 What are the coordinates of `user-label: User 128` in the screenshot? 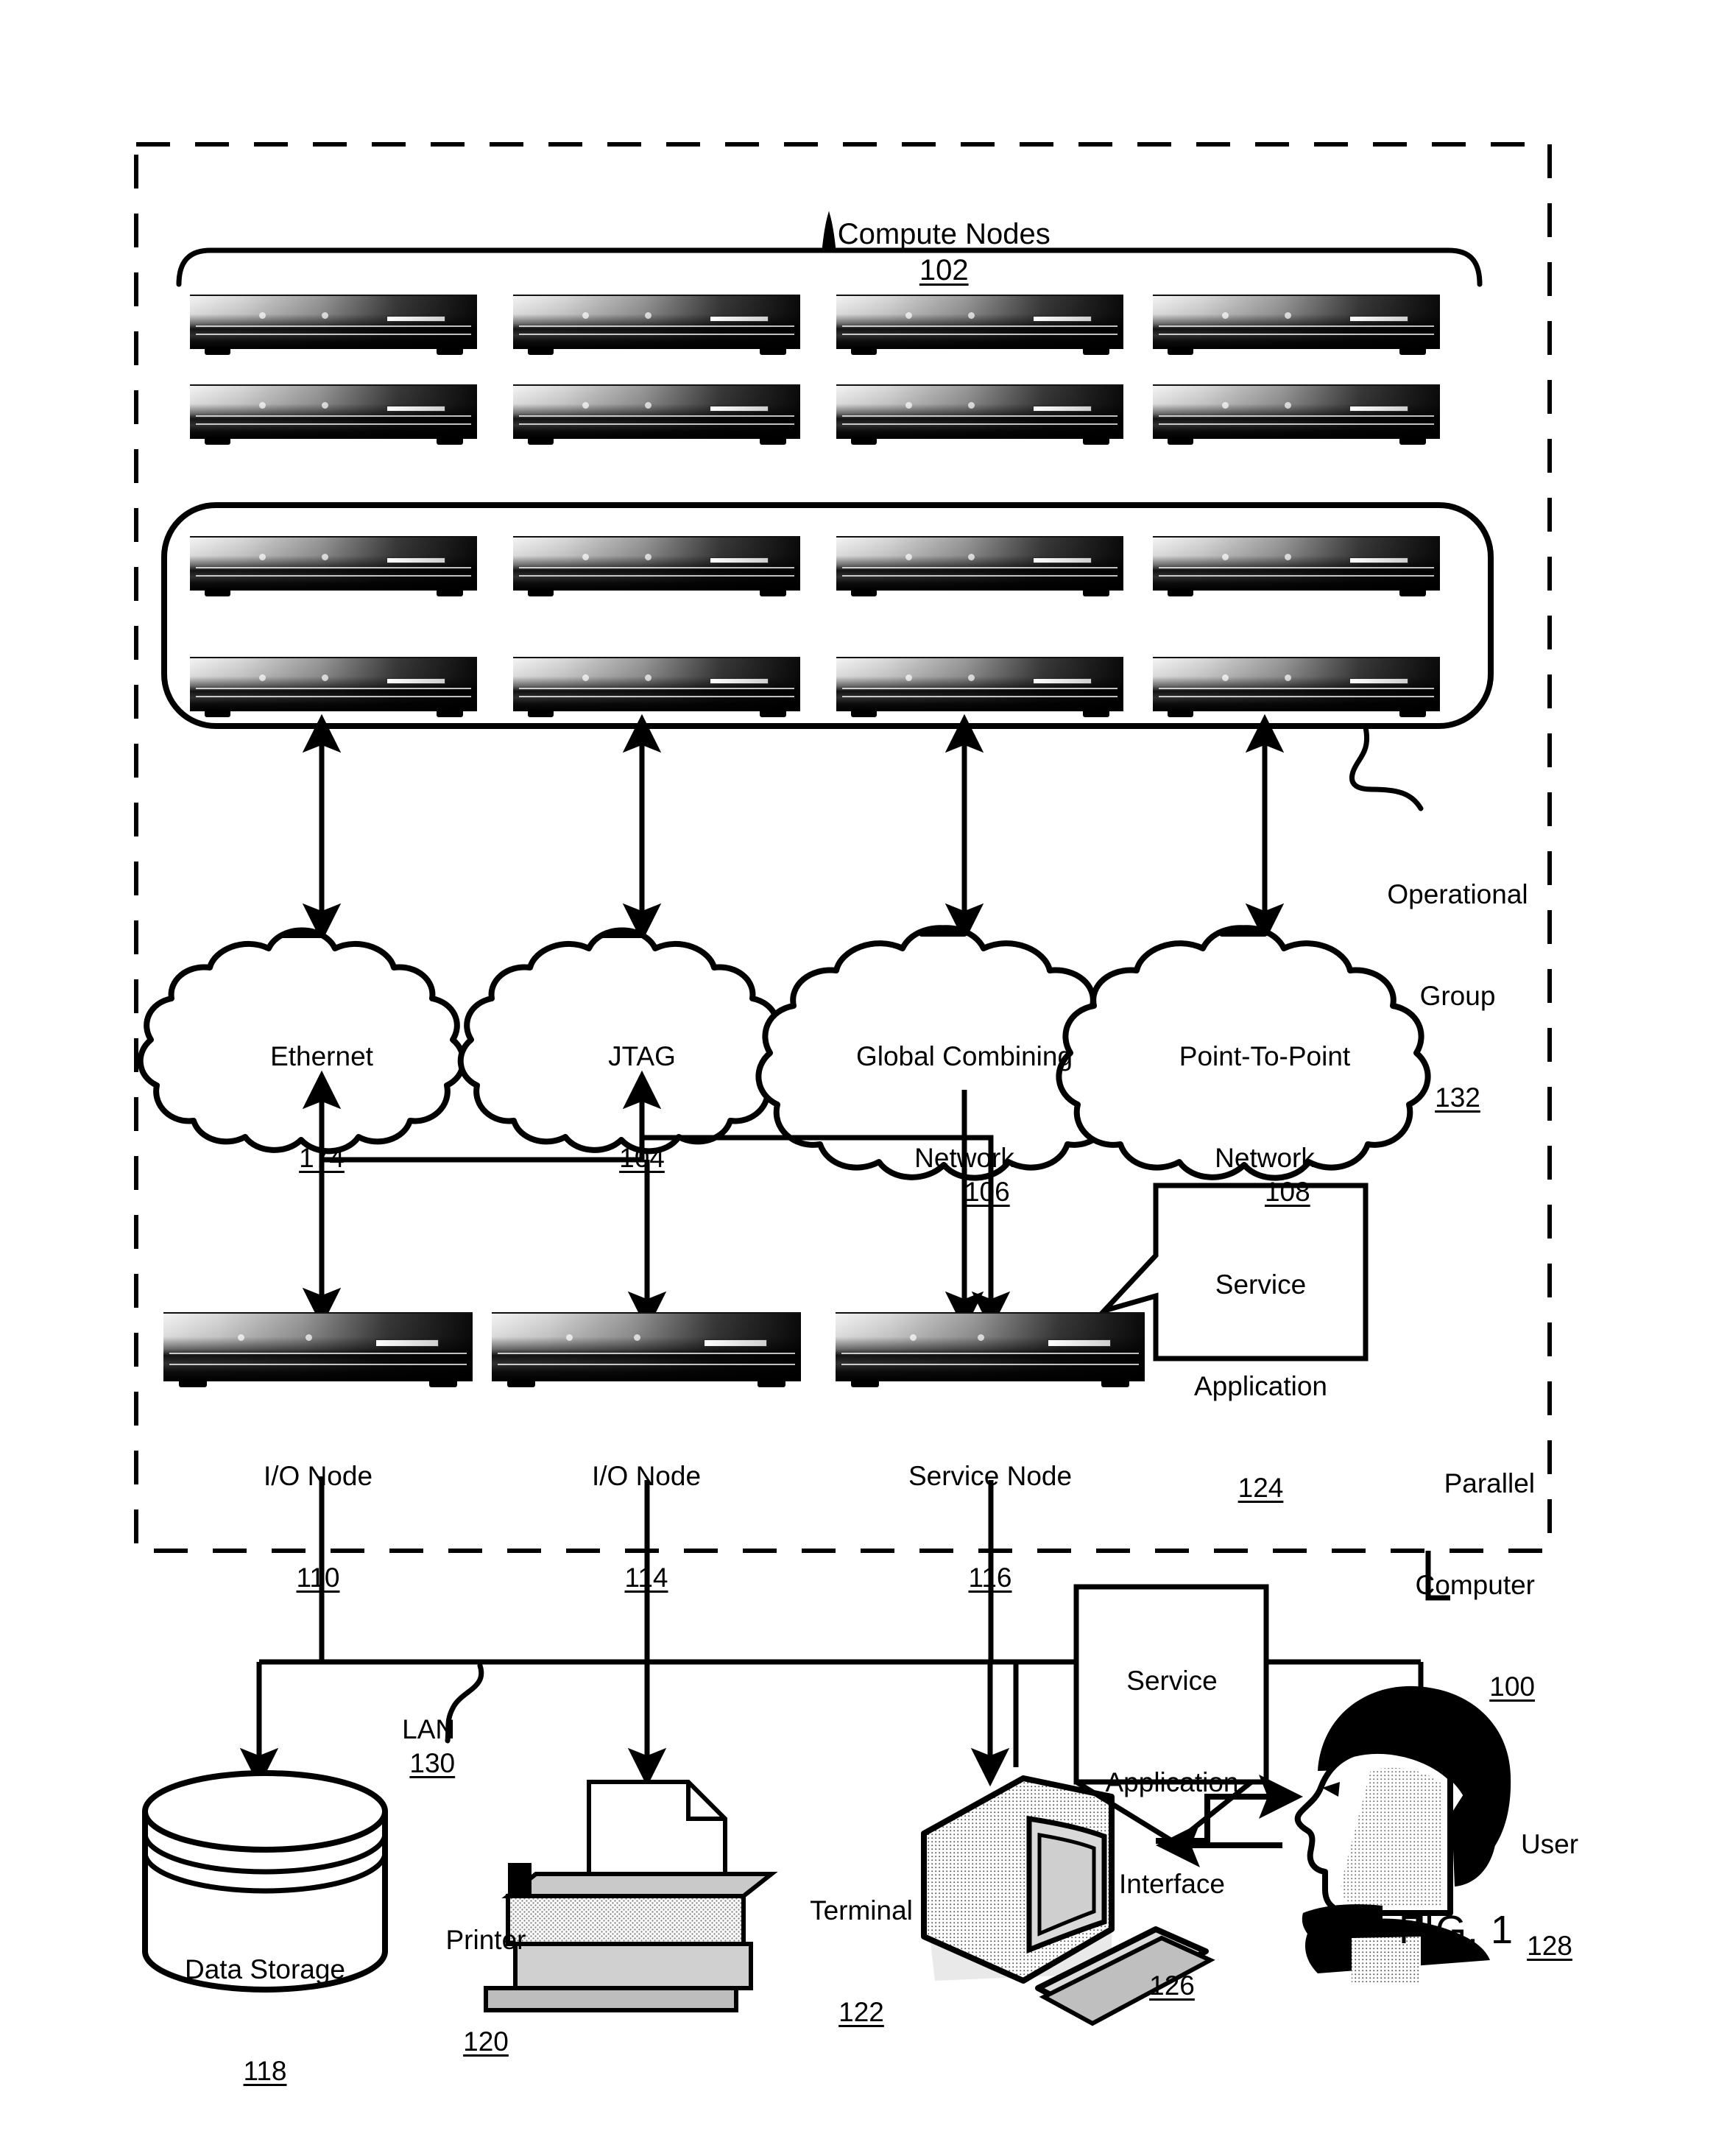 It's located at (1550, 1895).